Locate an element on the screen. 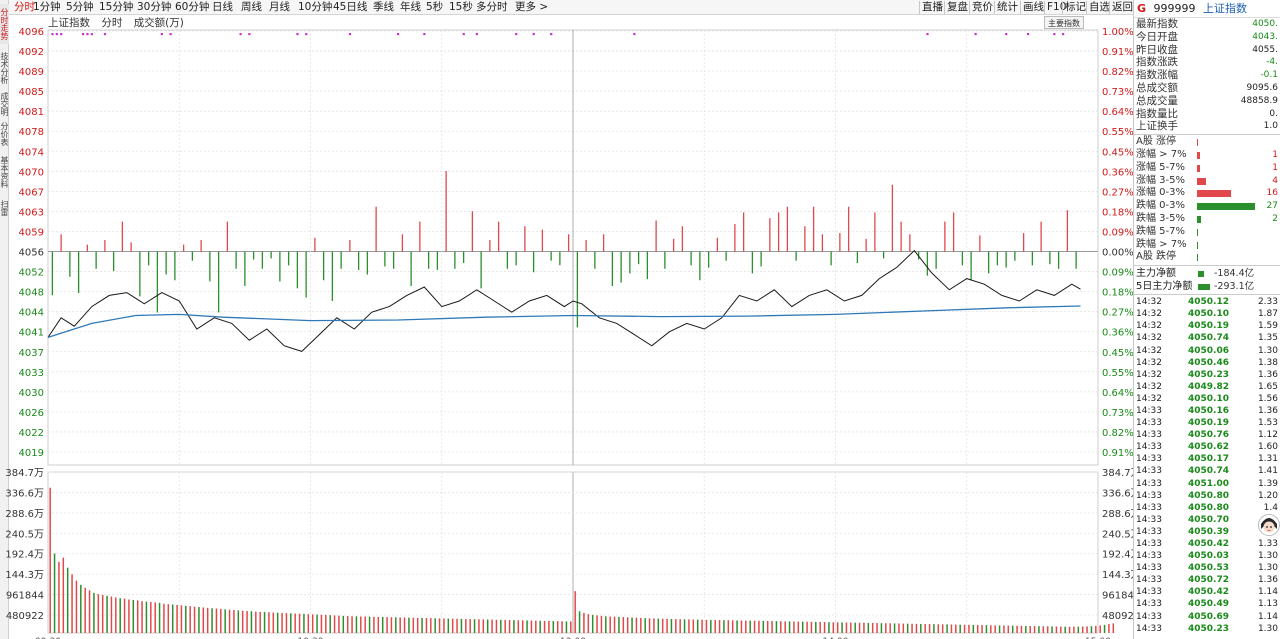 Image resolution: width=1280 pixels, height=639 pixels. distribution-value: 4 is located at coordinates (1275, 180).